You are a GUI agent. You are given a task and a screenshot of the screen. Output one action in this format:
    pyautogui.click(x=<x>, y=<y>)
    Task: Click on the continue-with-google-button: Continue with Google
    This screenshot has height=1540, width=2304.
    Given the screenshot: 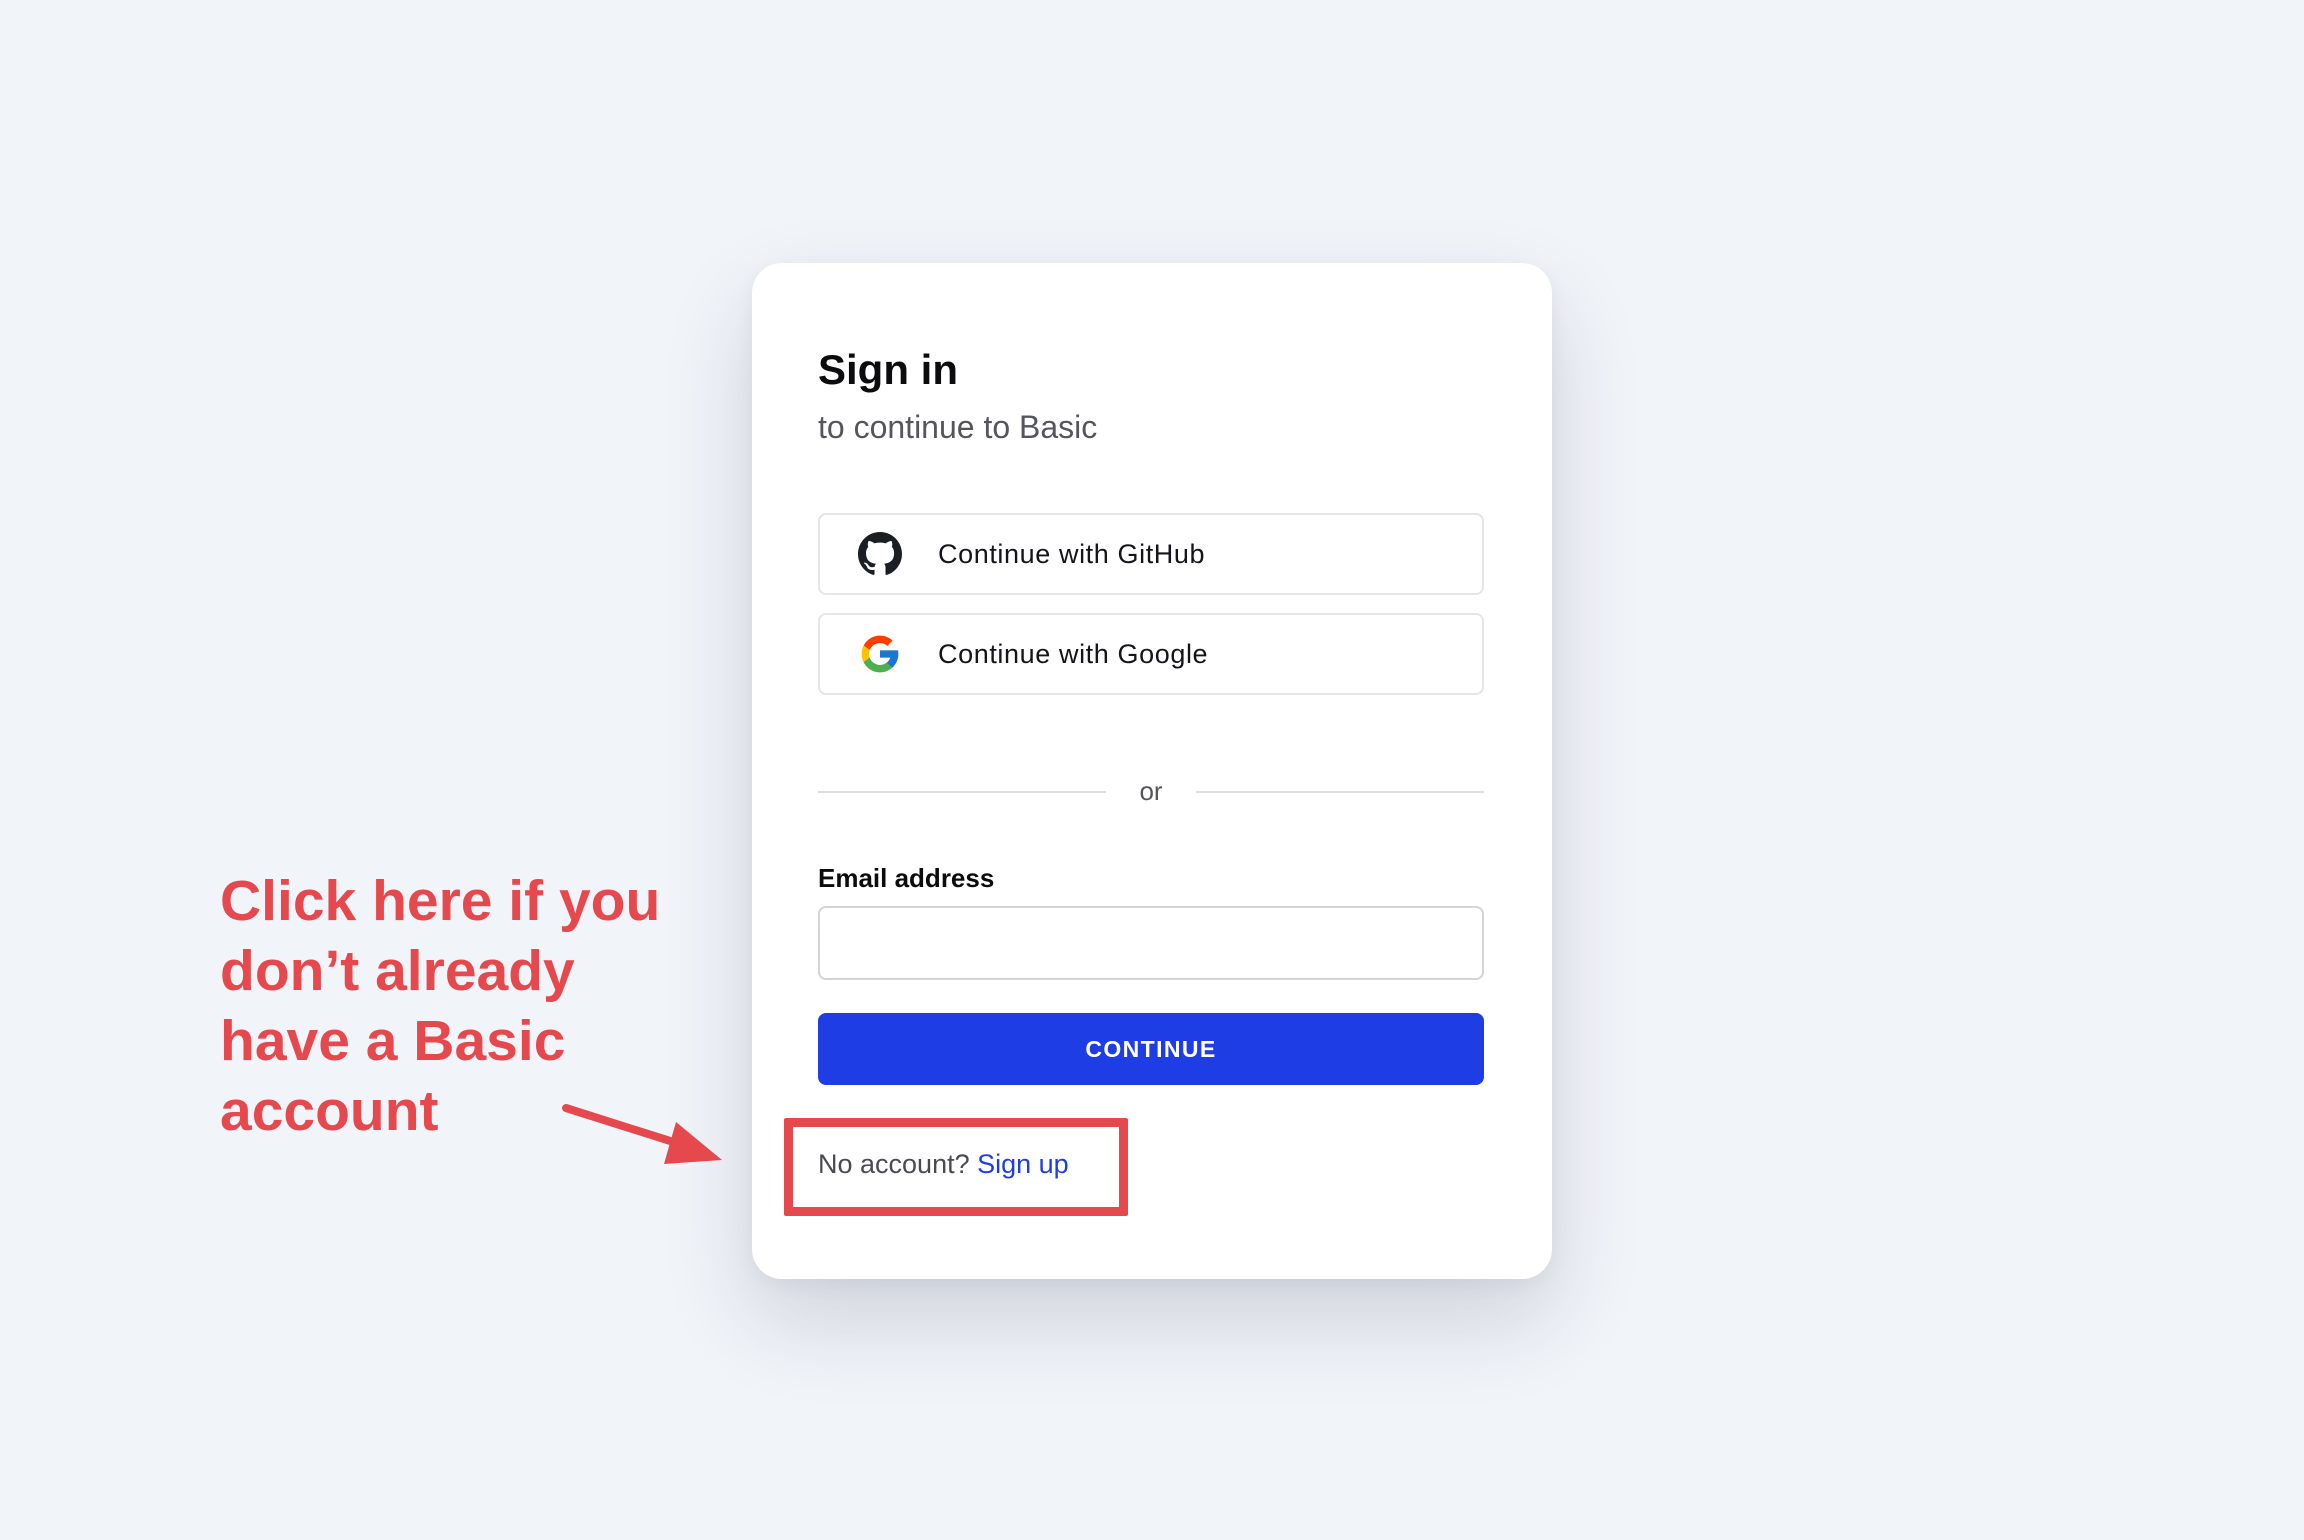 What is the action you would take?
    pyautogui.click(x=1151, y=654)
    